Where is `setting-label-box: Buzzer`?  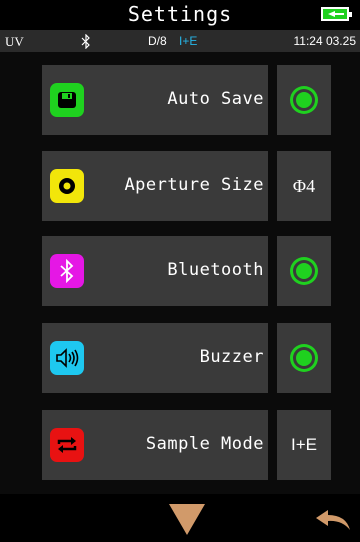 setting-label-box: Buzzer is located at coordinates (155, 358).